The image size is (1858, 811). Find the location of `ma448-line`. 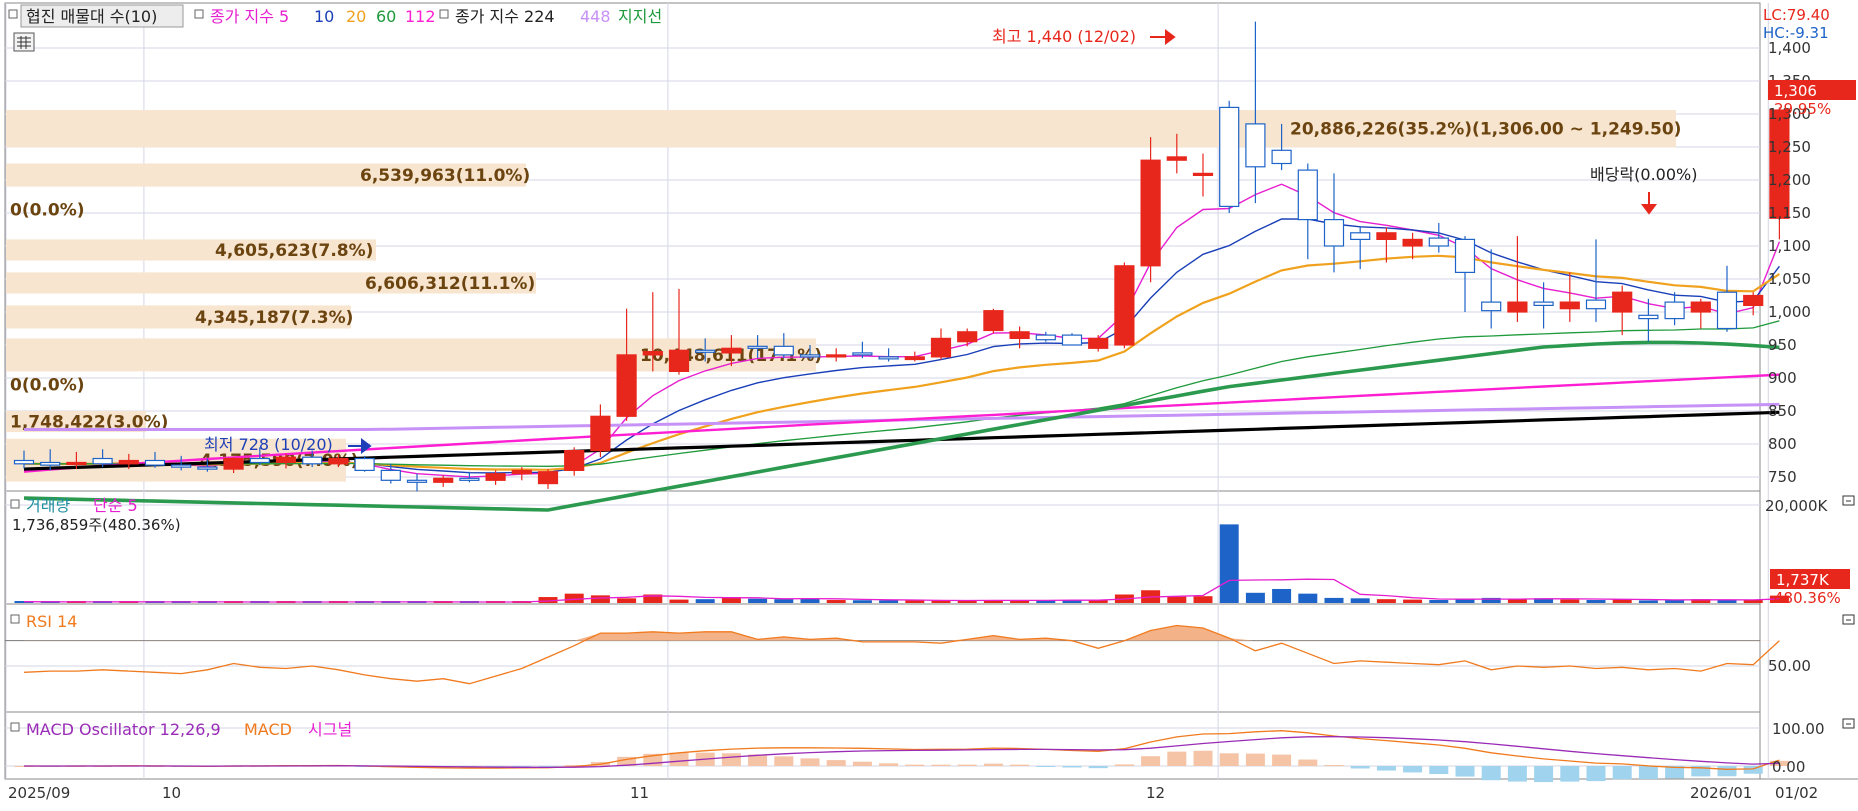

ma448-line is located at coordinates (902, 416).